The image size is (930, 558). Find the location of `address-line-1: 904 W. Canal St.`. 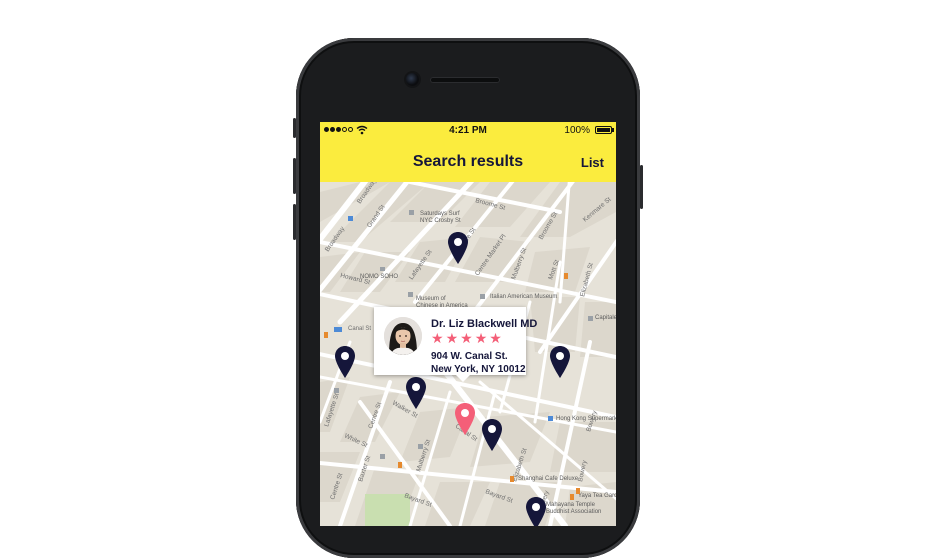

address-line-1: 904 W. Canal St. is located at coordinates (469, 356).